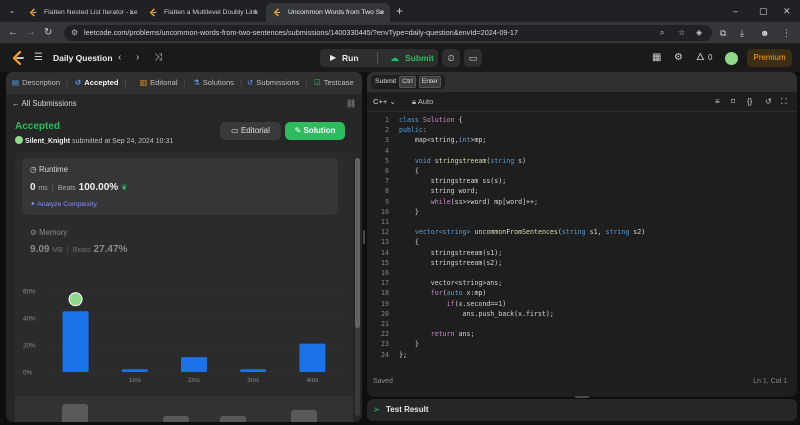  Describe the element at coordinates (163, 83) in the screenshot. I see `tab-editorial: ▥ Editorial |` at that location.